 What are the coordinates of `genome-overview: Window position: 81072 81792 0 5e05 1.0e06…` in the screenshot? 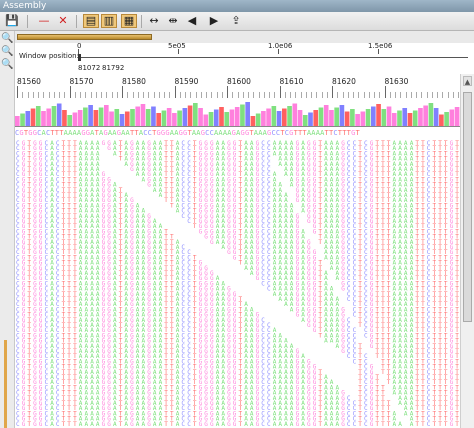 It's located at (244, 58).